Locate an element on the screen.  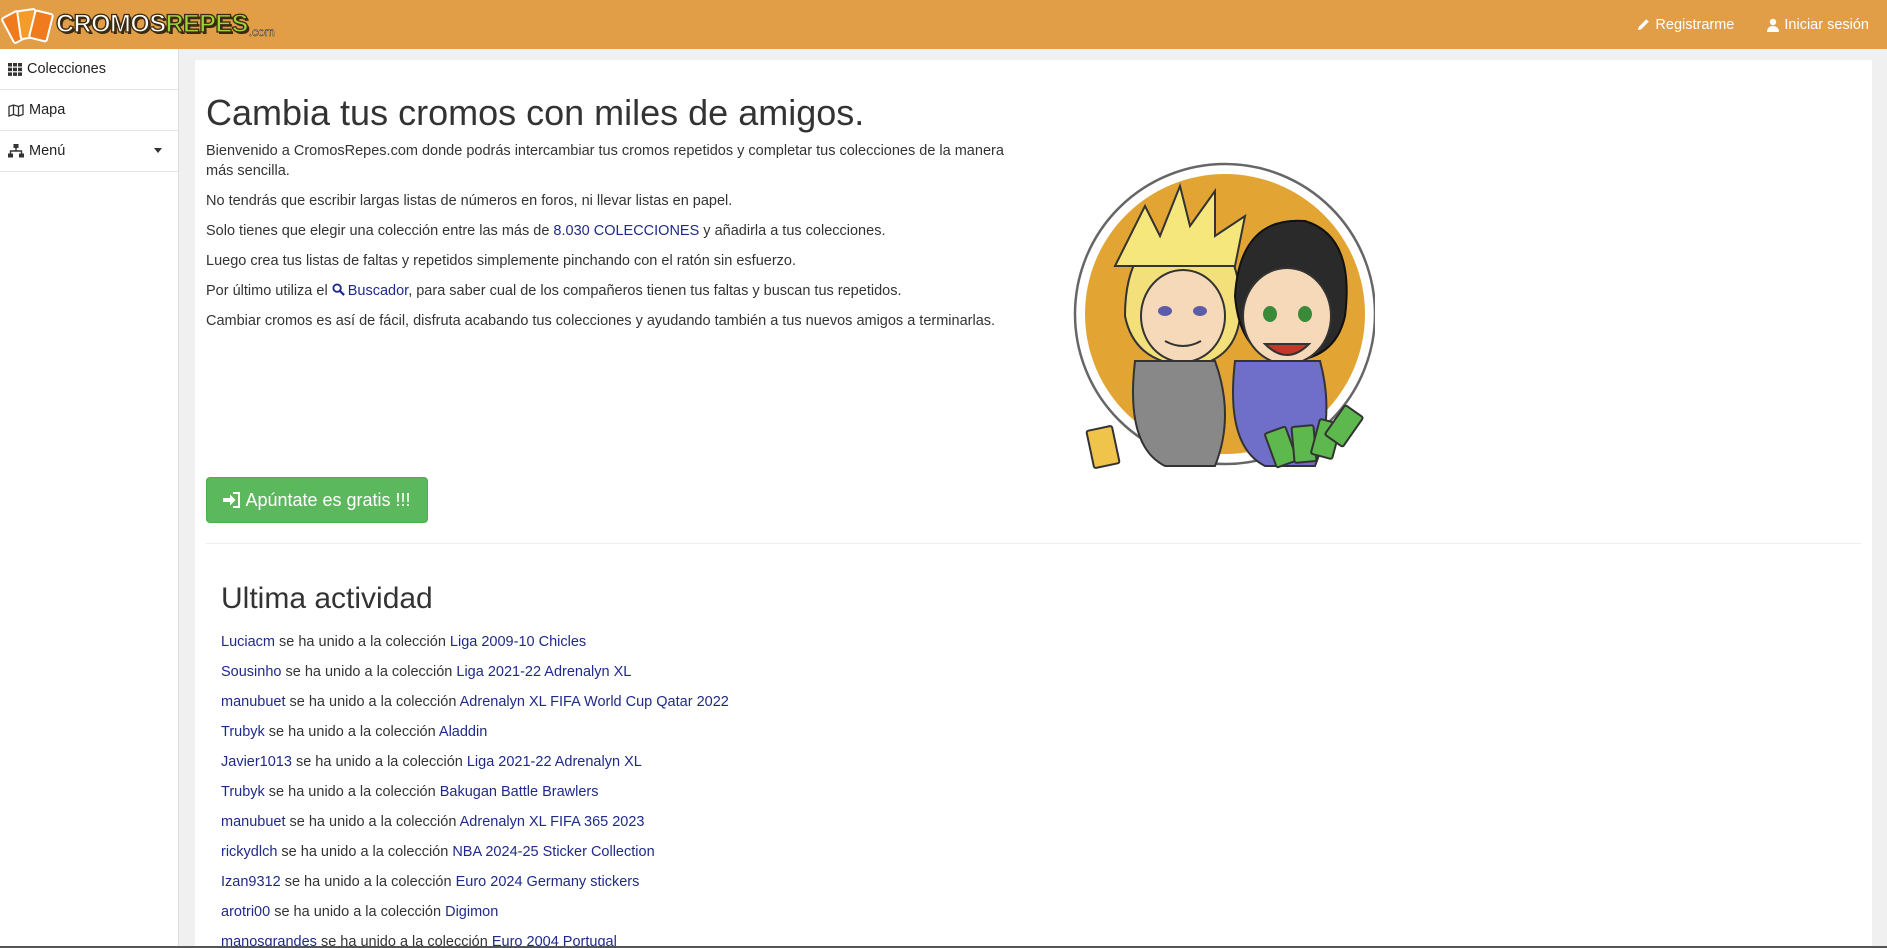
nav-right: Registrarme Iniciar sesión is located at coordinates (1736, 25).